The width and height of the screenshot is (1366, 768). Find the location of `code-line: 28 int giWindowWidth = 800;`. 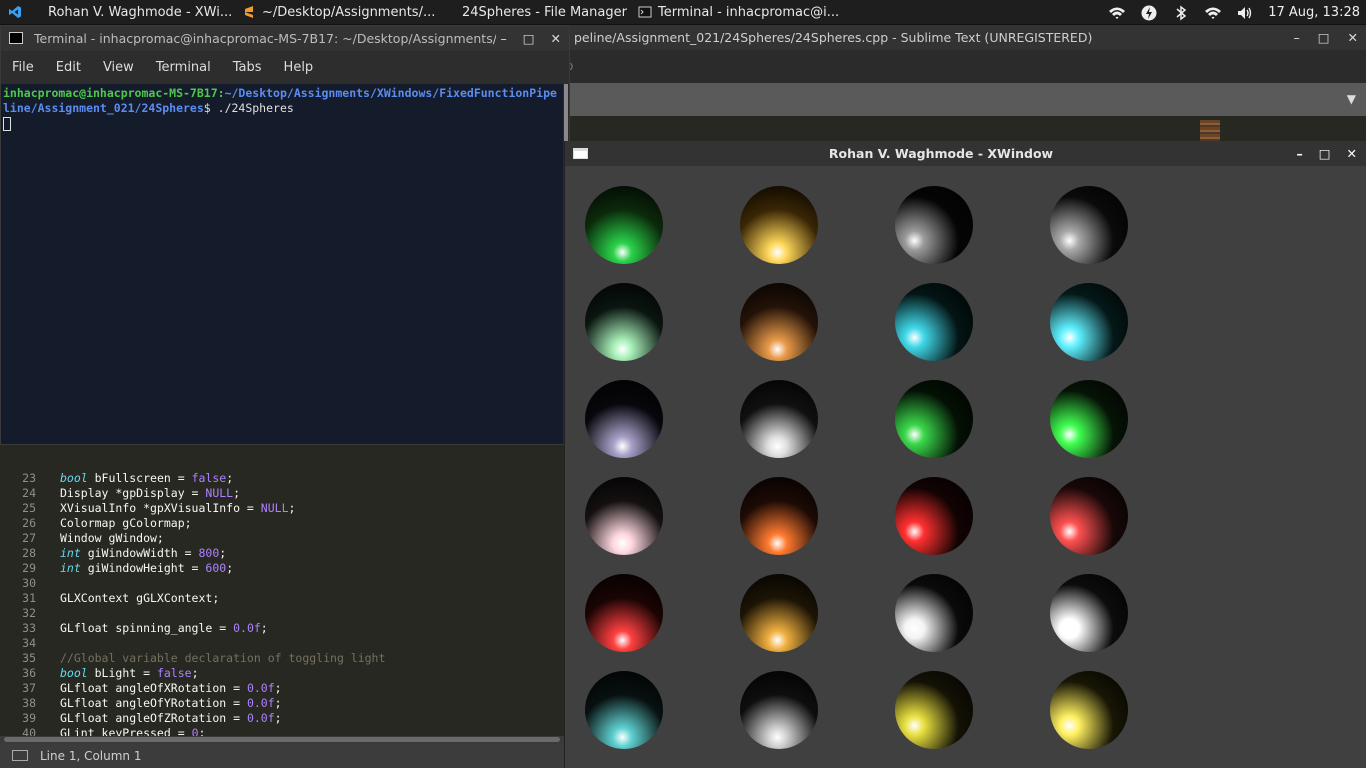

code-line: 28 int giWindowWidth = 800; is located at coordinates (282, 553).